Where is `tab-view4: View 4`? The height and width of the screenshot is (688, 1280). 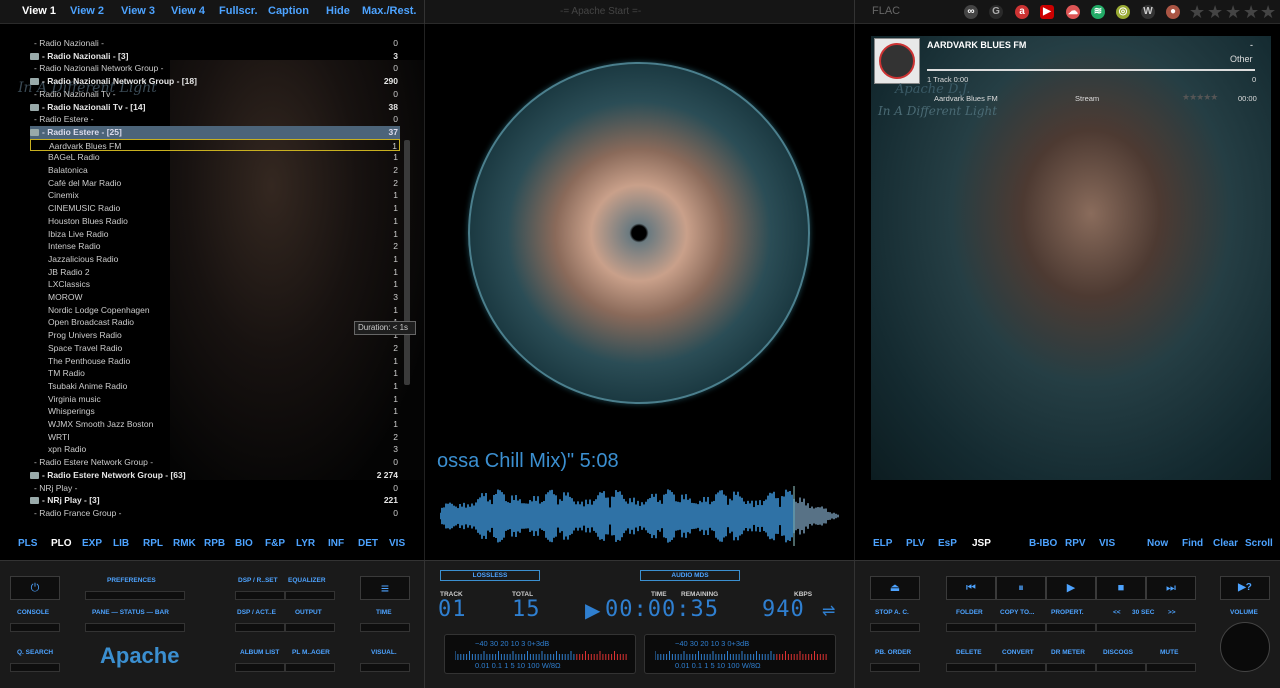 tab-view4: View 4 is located at coordinates (188, 11).